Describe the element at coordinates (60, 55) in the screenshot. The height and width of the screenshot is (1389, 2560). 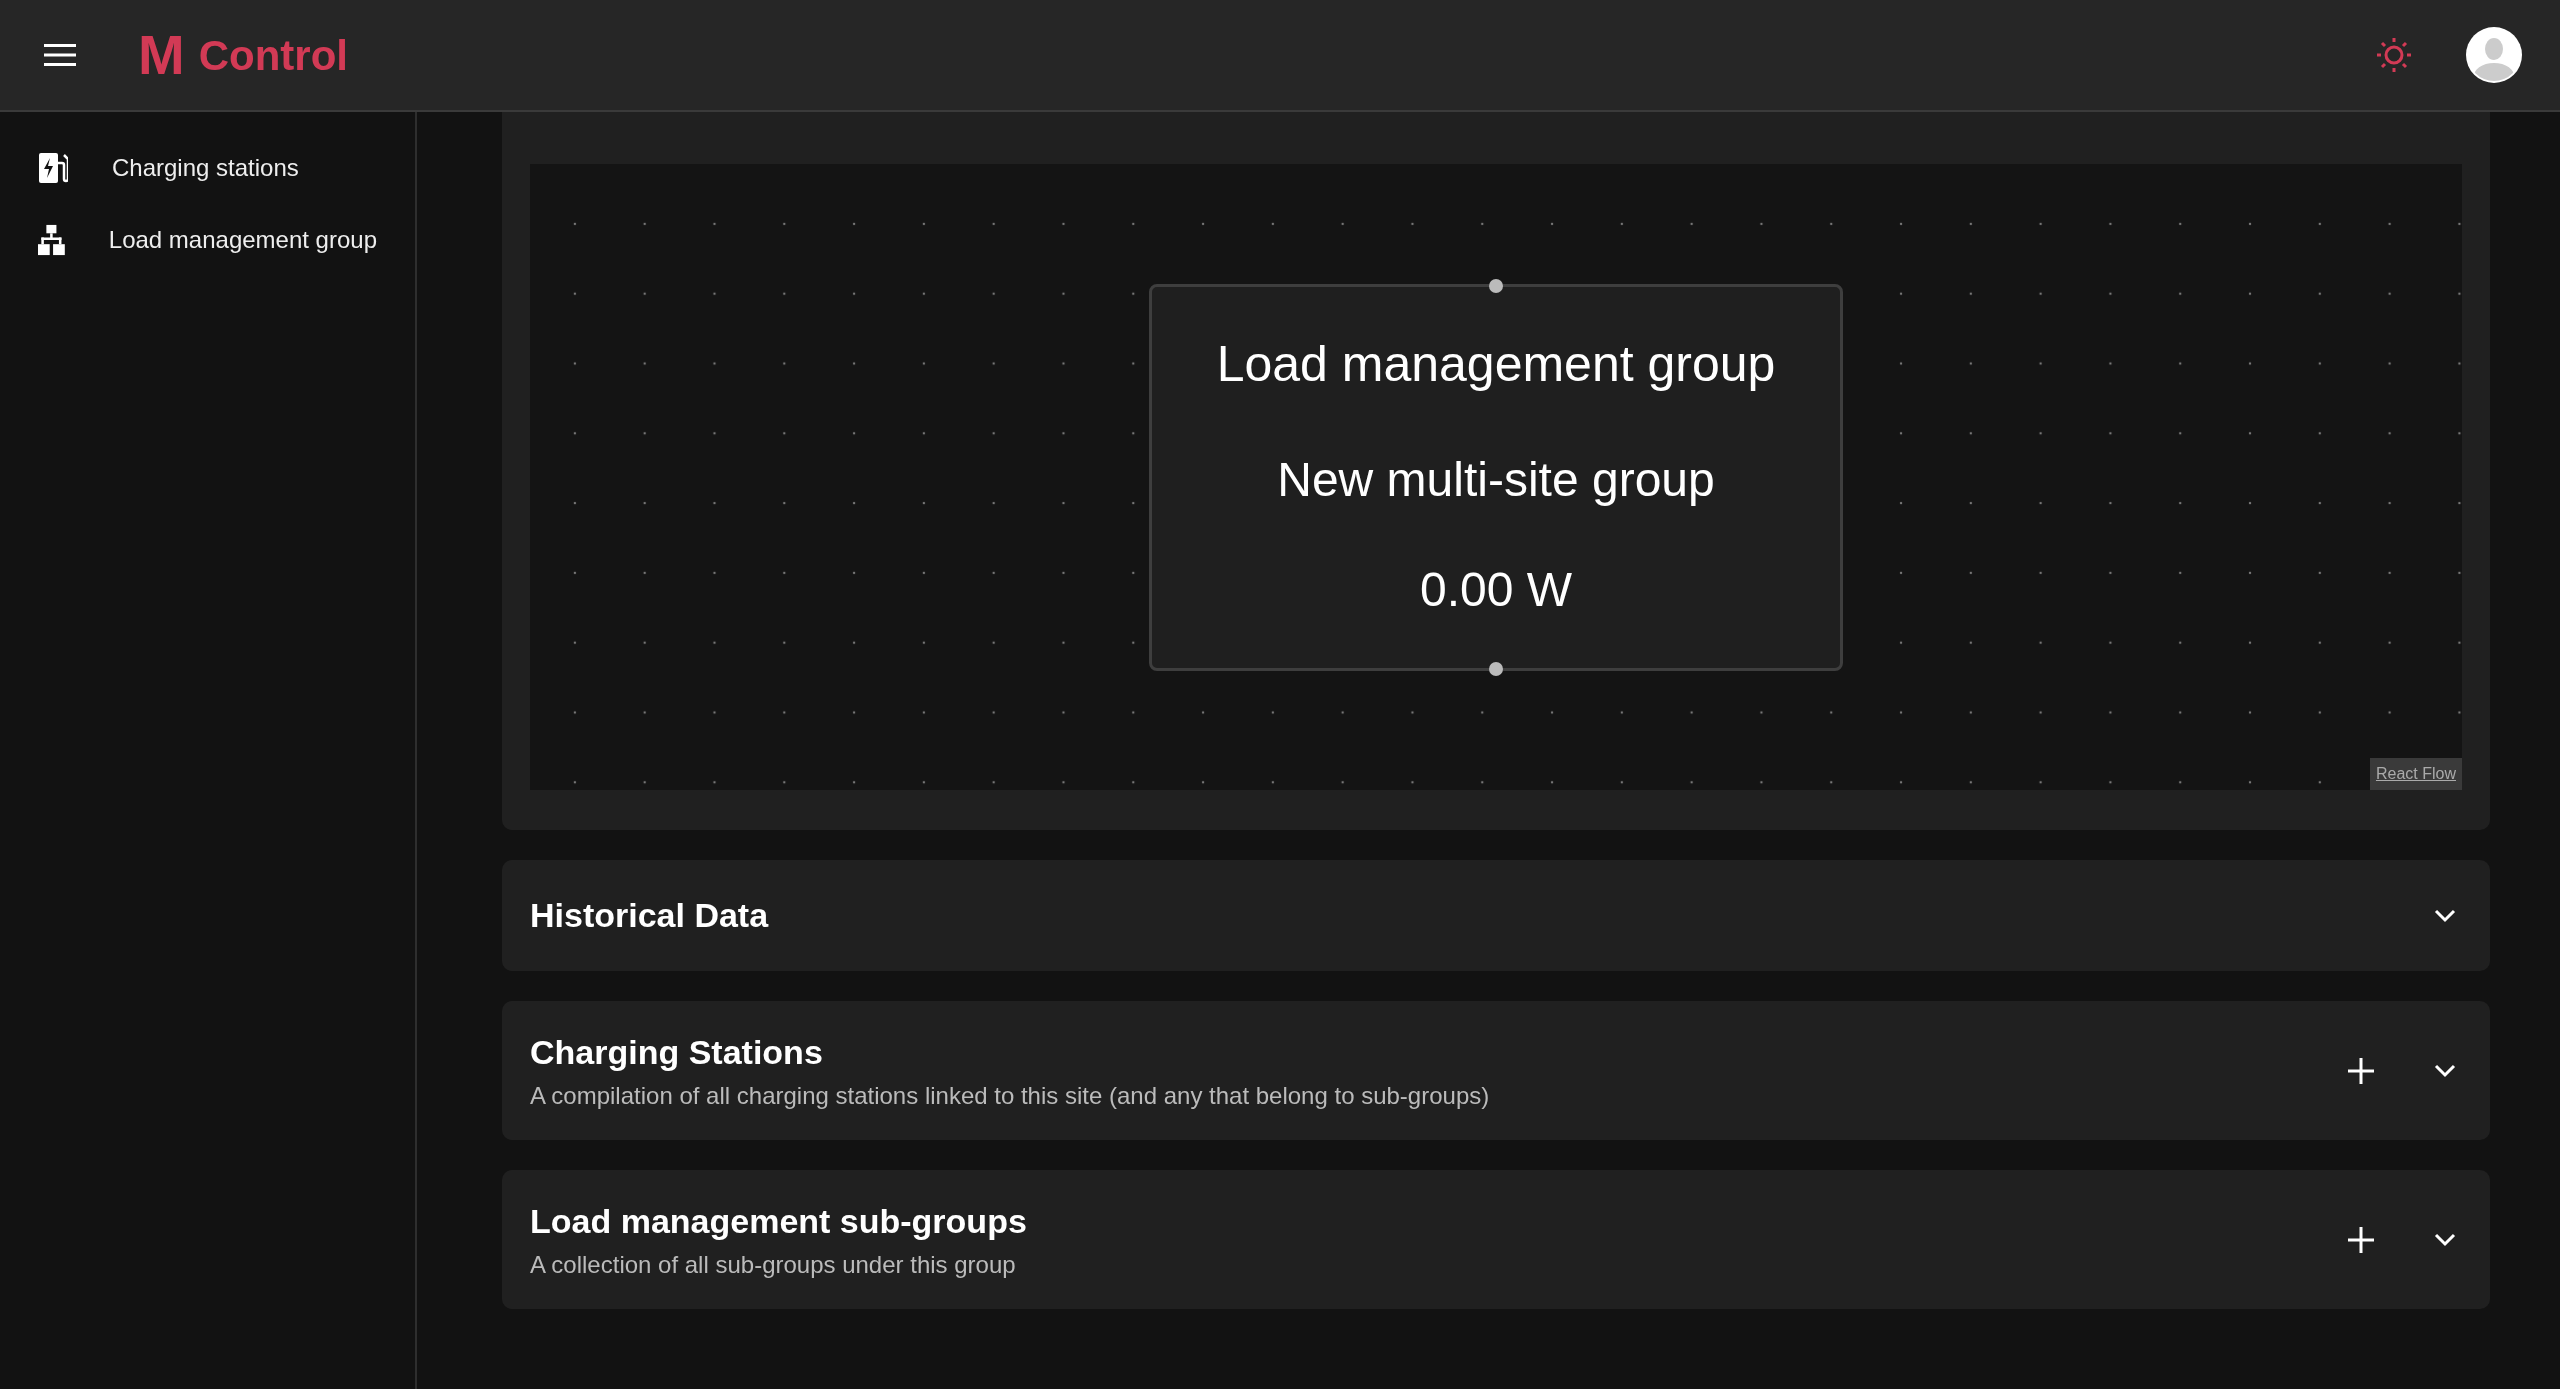
I see `menu-icon` at that location.